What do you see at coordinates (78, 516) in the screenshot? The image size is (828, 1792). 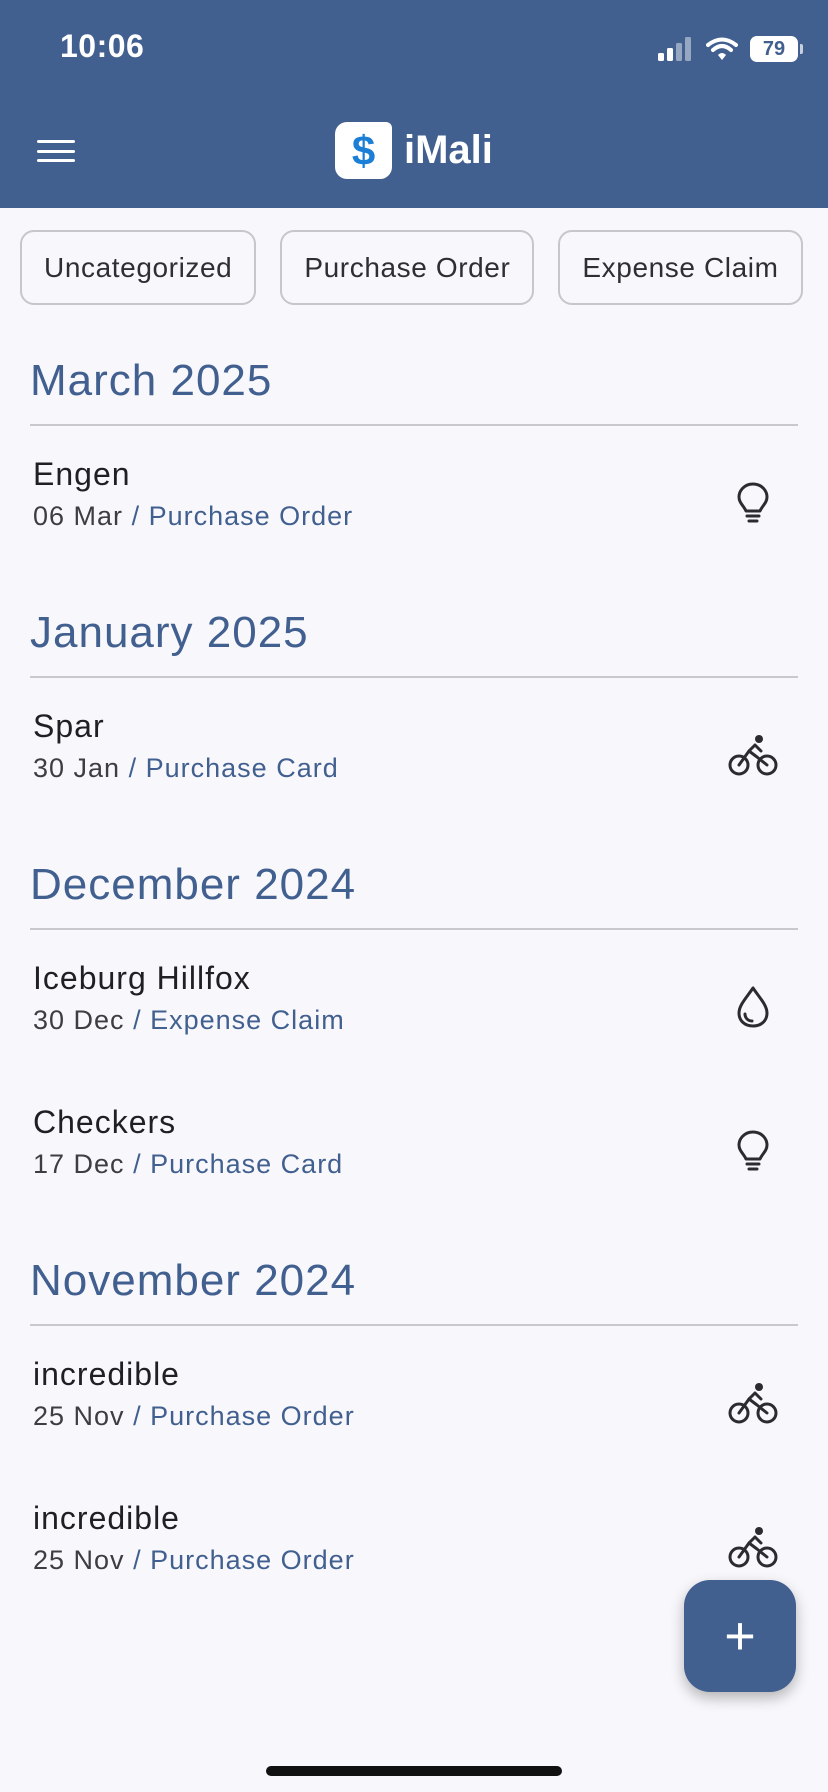 I see `item-date: 06 Mar` at bounding box center [78, 516].